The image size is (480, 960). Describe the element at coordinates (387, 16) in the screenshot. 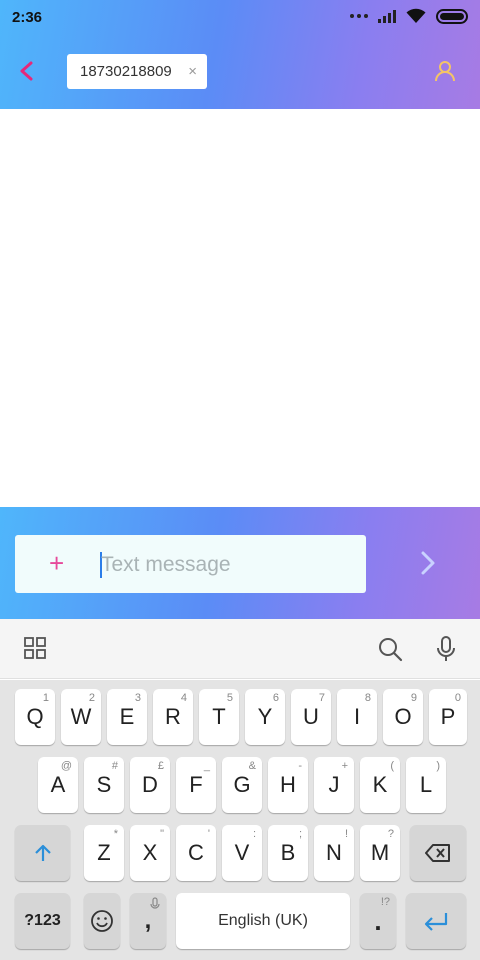

I see `signal-icon` at that location.